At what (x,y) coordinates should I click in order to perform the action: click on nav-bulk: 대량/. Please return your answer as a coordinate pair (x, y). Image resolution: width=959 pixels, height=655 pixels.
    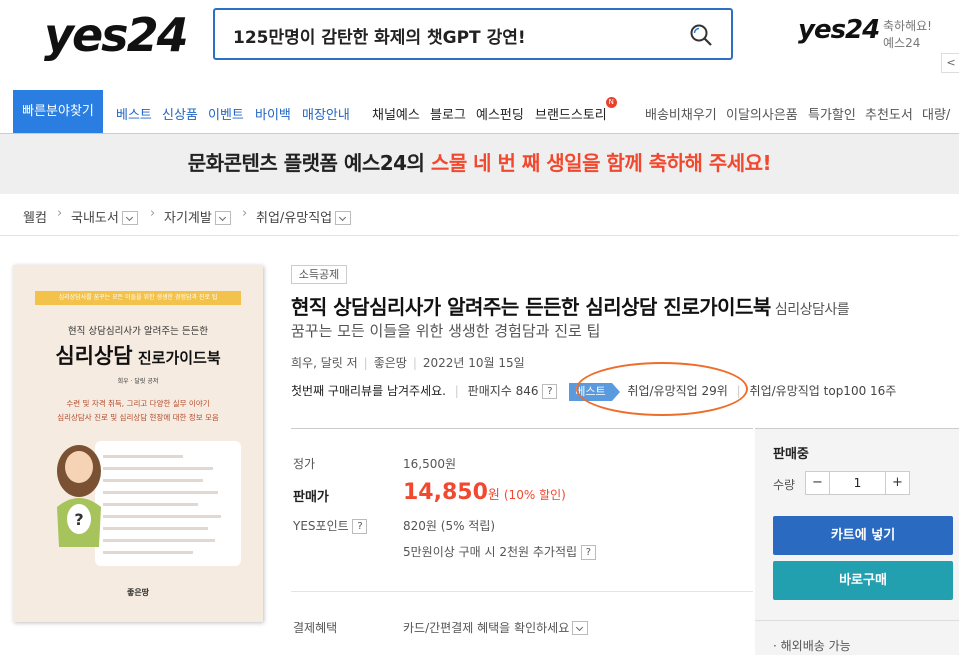
    Looking at the image, I should click on (936, 113).